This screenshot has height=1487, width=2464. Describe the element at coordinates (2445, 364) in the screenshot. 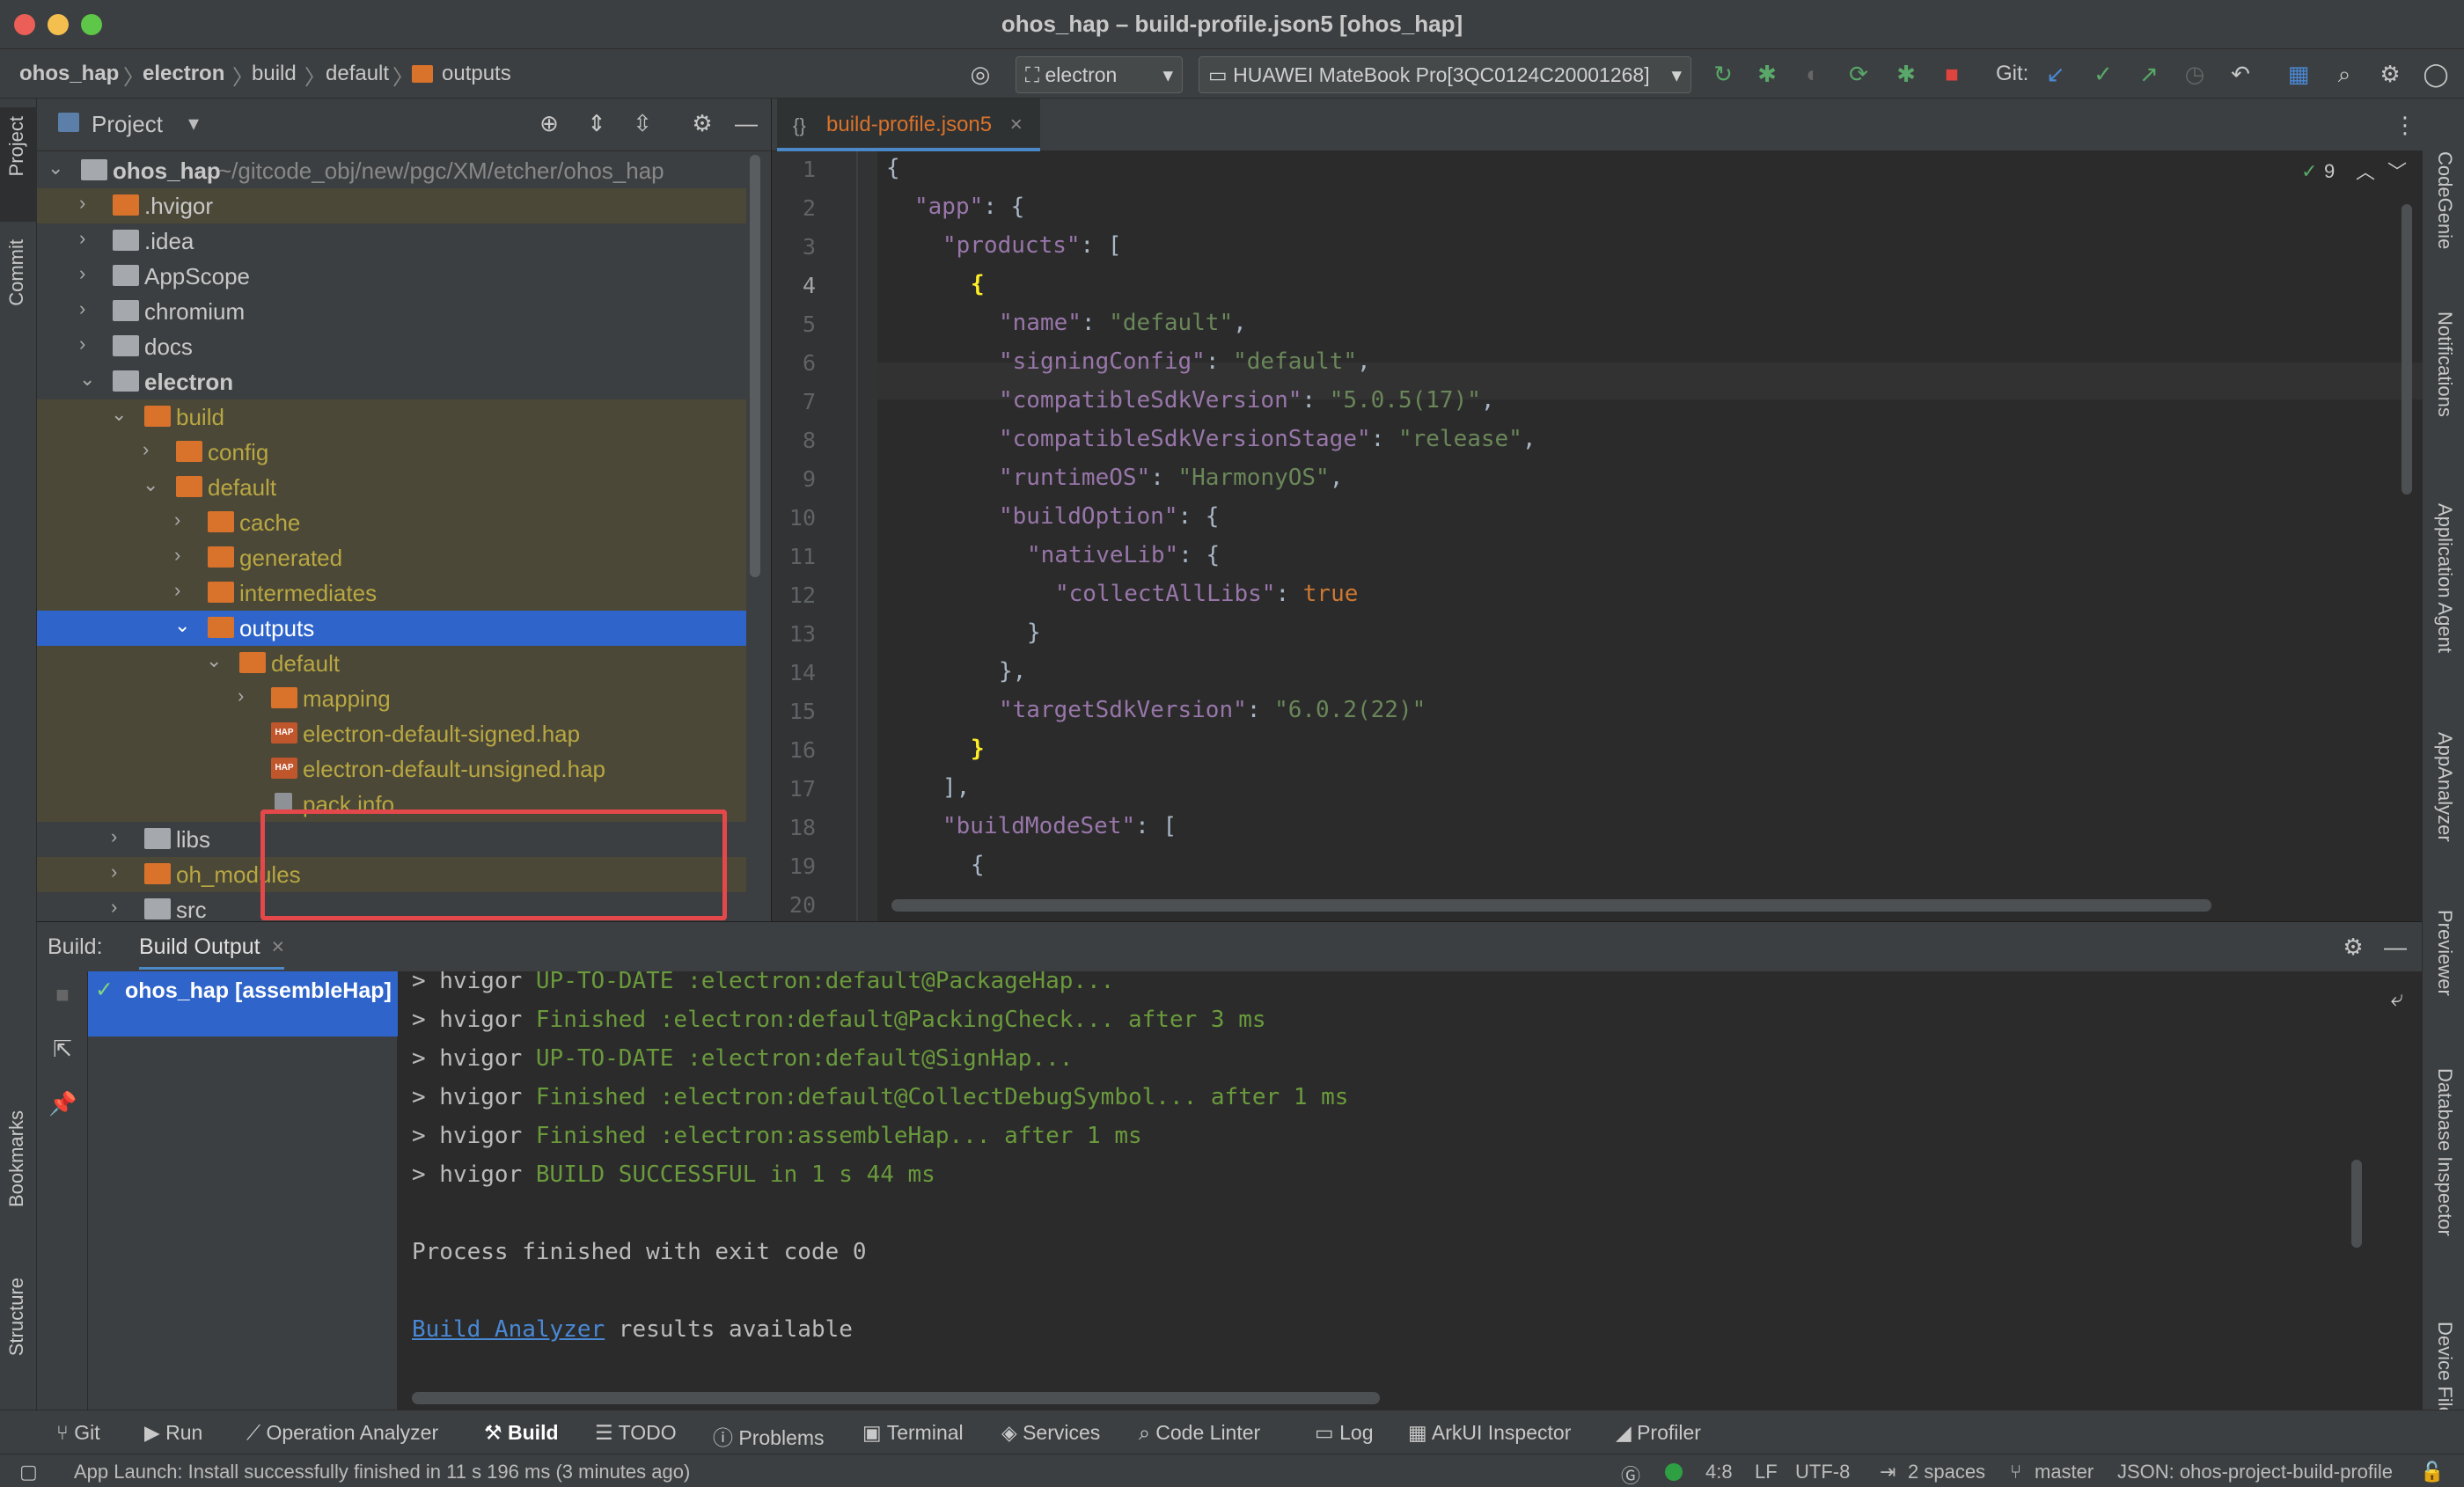

I see `tool-notifications: Notifications` at that location.